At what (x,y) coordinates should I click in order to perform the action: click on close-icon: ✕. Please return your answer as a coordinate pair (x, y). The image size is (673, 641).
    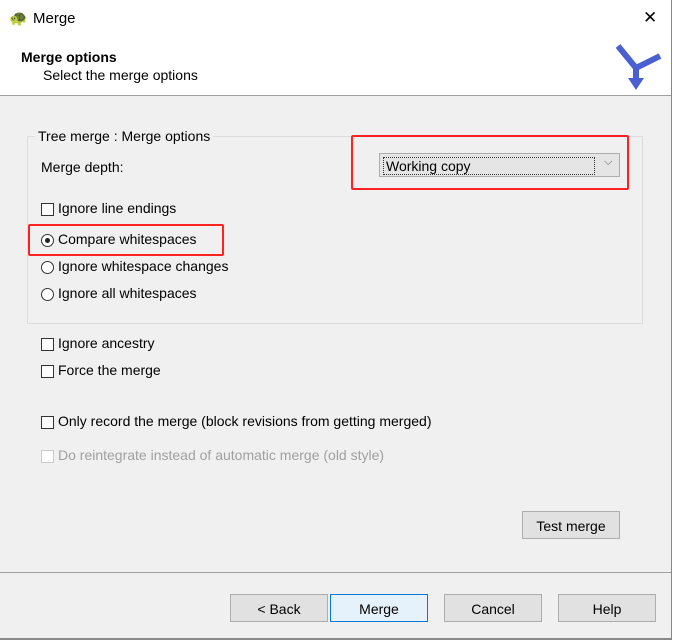
    Looking at the image, I should click on (650, 18).